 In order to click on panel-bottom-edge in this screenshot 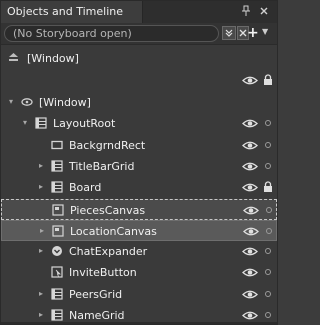, I will do `click(139, 323)`.